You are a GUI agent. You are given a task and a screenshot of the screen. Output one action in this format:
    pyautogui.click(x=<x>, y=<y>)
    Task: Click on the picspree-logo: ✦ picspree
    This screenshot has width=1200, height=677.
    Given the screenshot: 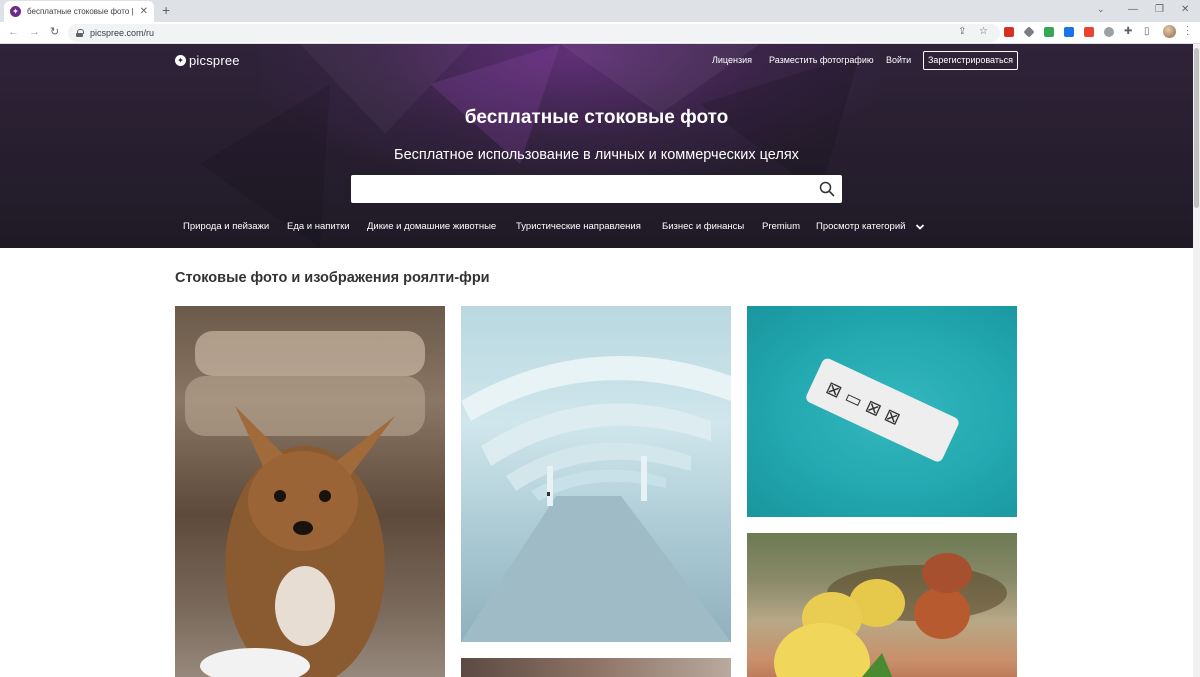 What is the action you would take?
    pyautogui.click(x=207, y=60)
    